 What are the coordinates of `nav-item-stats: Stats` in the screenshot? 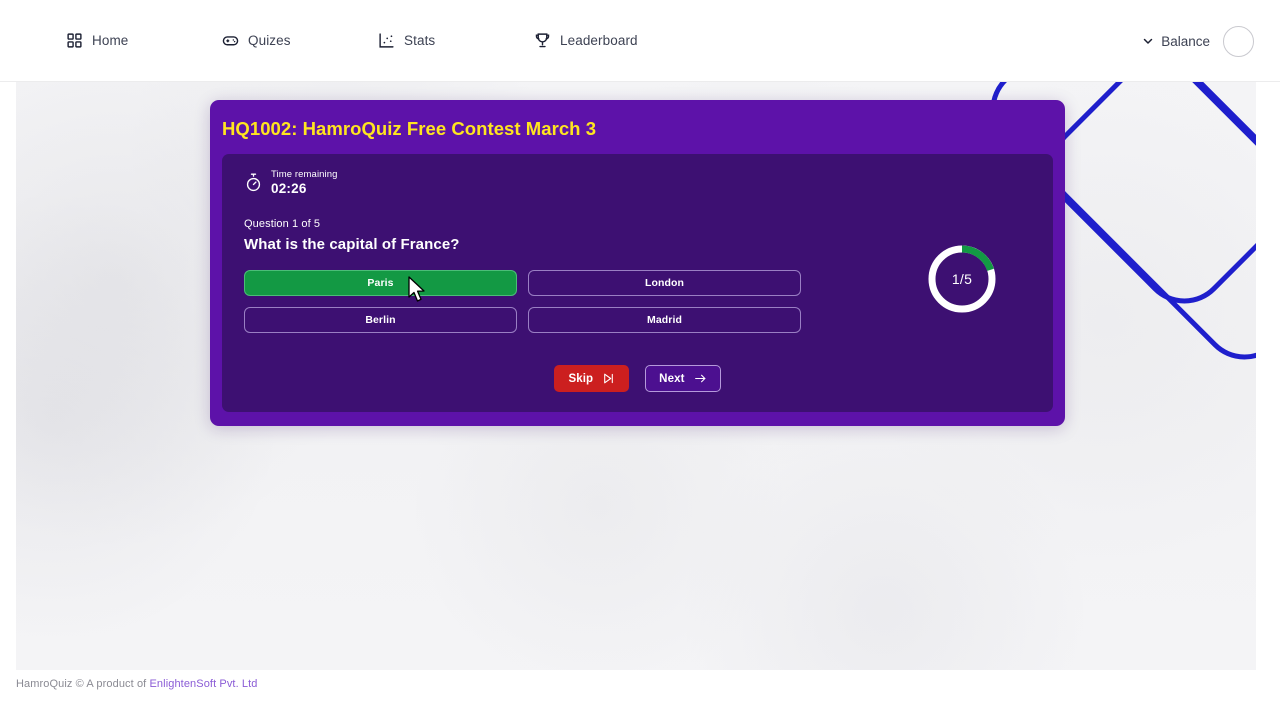 It's located at (456, 40).